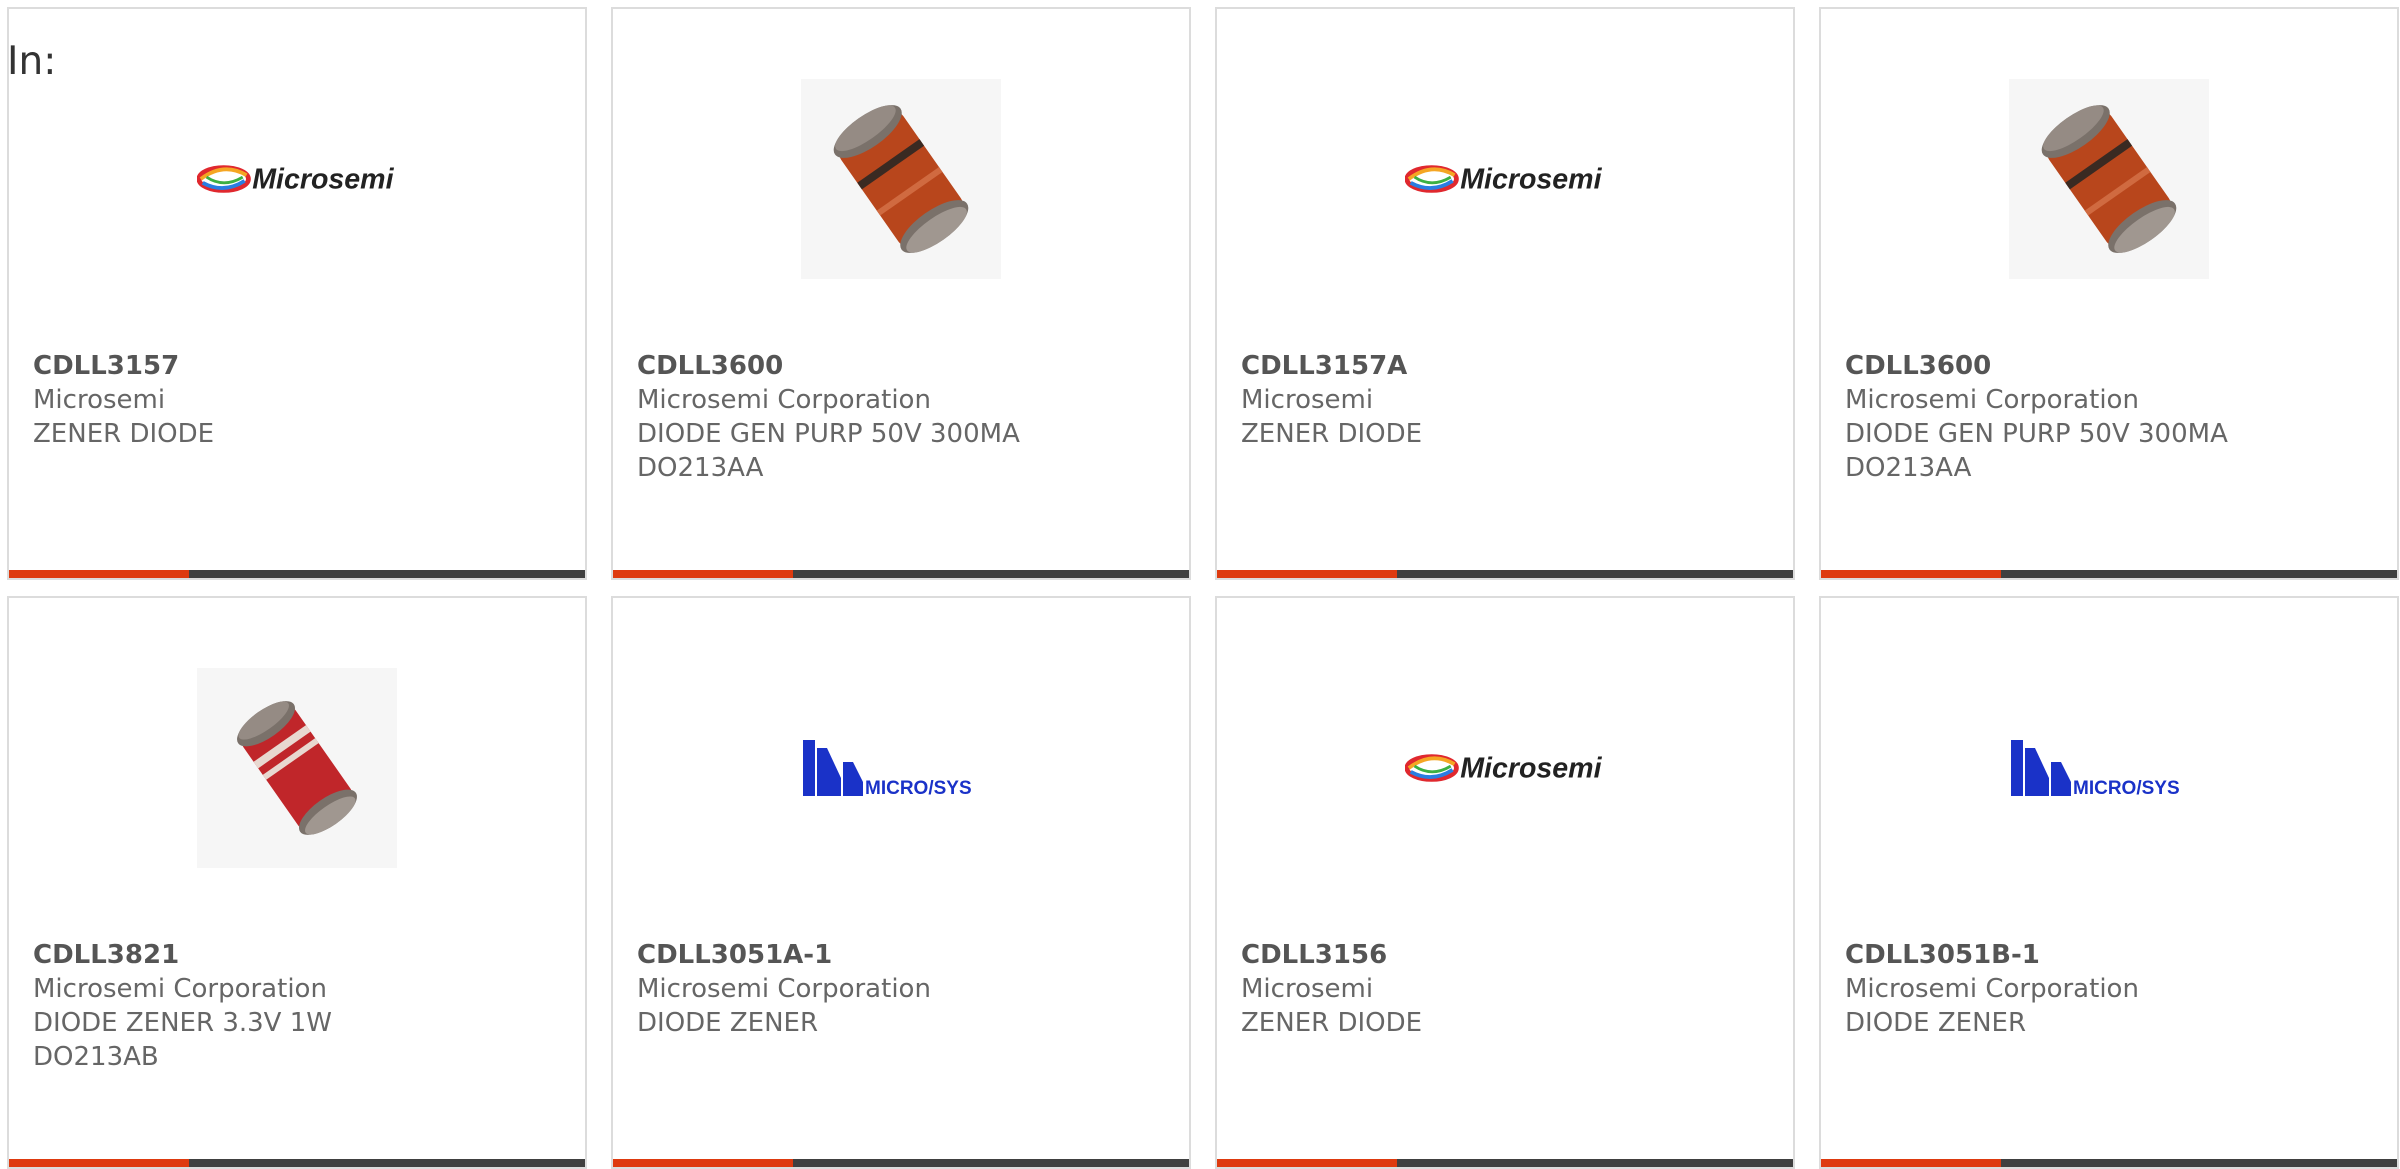  What do you see at coordinates (106, 955) in the screenshot?
I see `part-number: CDLL3821` at bounding box center [106, 955].